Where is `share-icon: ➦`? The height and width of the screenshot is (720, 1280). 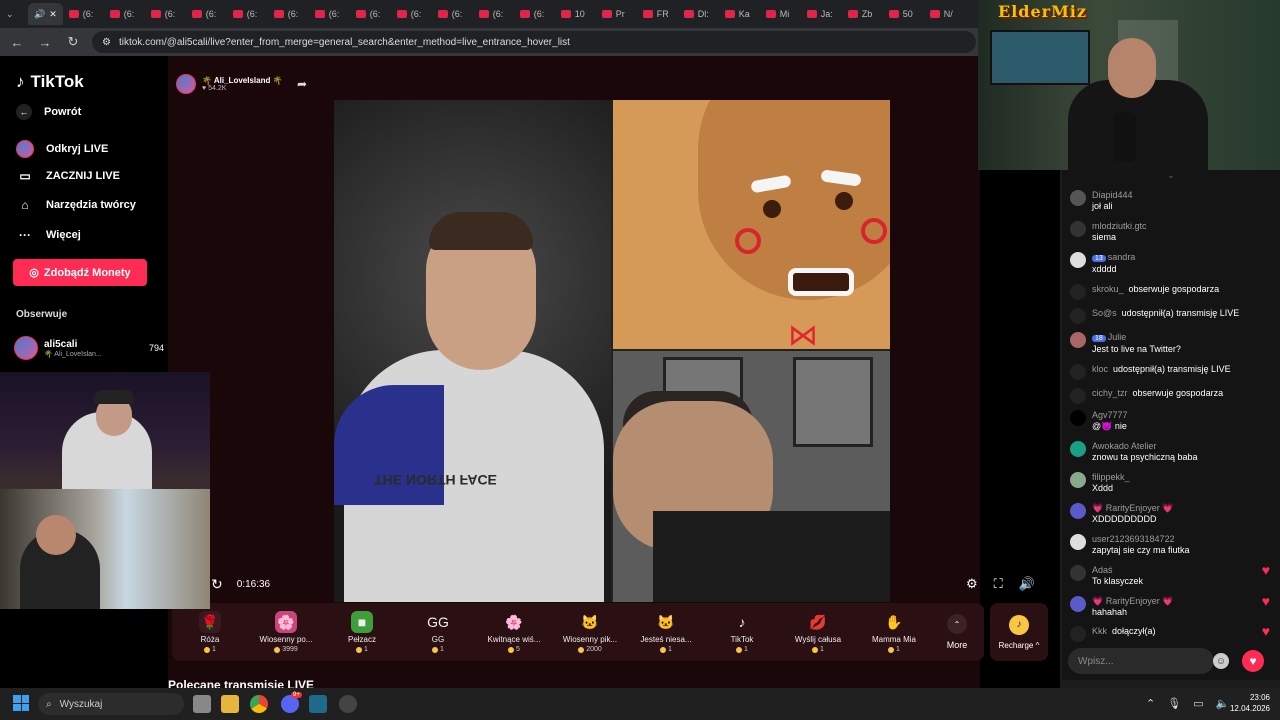
share-icon: ➦ is located at coordinates (302, 84).